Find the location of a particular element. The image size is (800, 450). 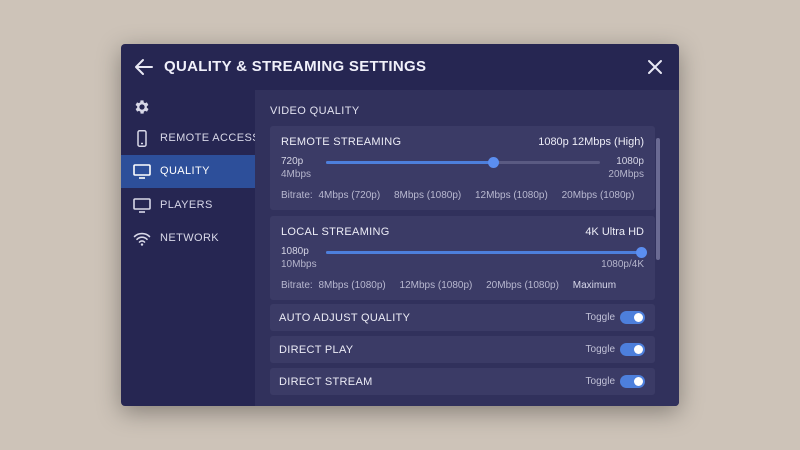

sidebar: REMOTE ACCESS QUALITY PLAYERS NETWORK is located at coordinates (190, 248).